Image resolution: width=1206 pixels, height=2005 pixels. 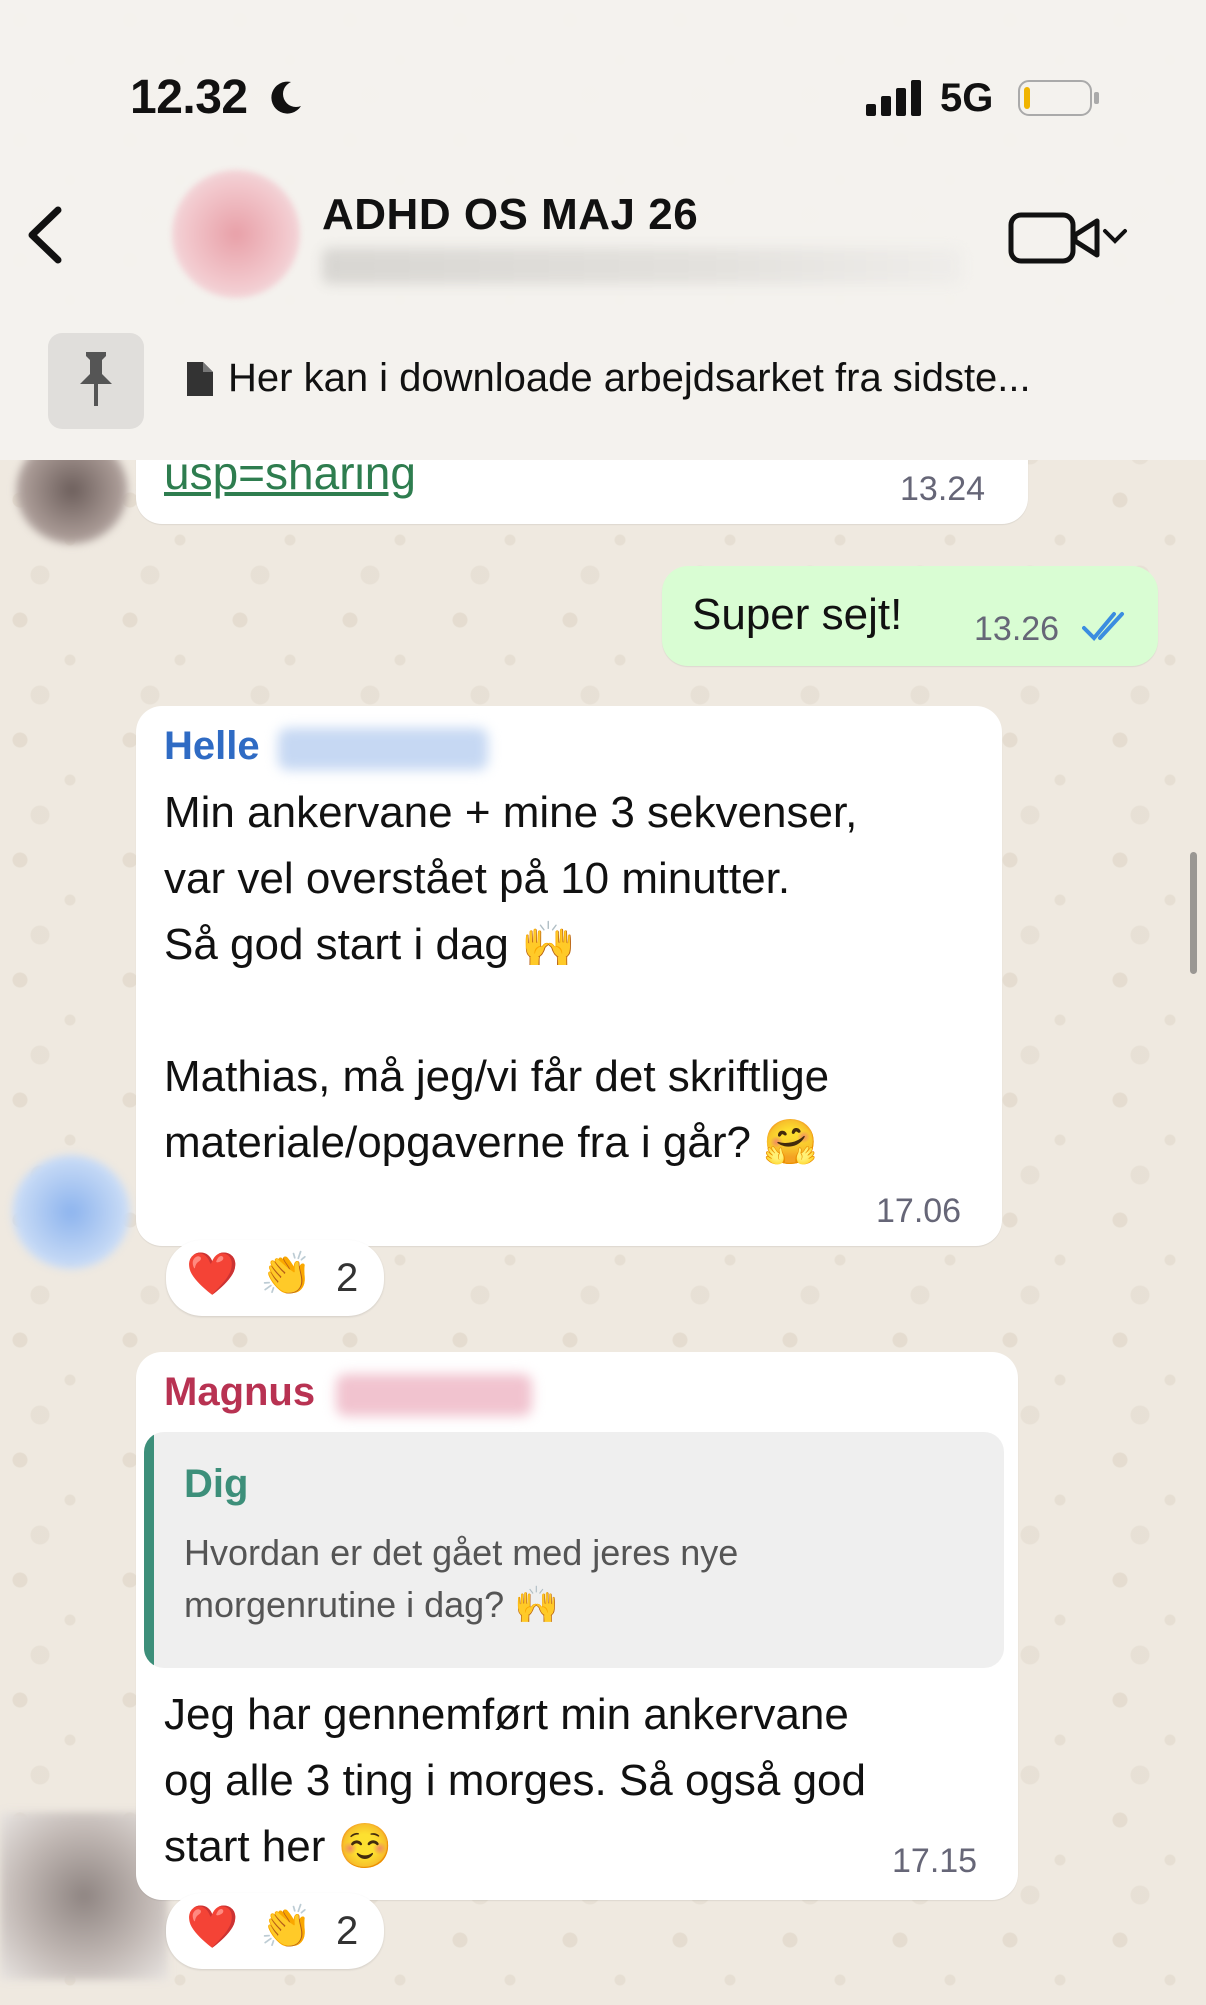 What do you see at coordinates (515, 1780) in the screenshot?
I see `message-line: og alle 3 ting i morges. Så også god` at bounding box center [515, 1780].